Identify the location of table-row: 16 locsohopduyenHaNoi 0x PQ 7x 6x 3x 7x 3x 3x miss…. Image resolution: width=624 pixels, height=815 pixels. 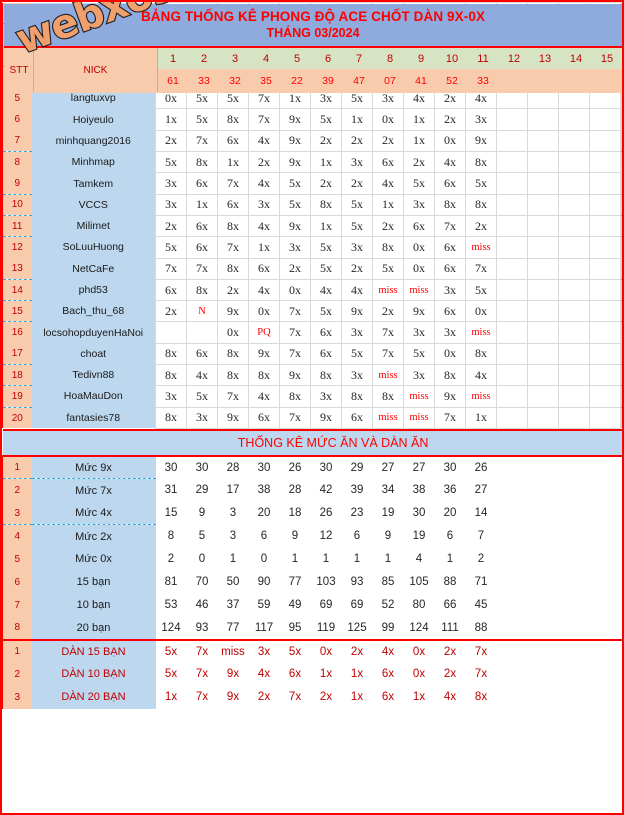
(312, 332).